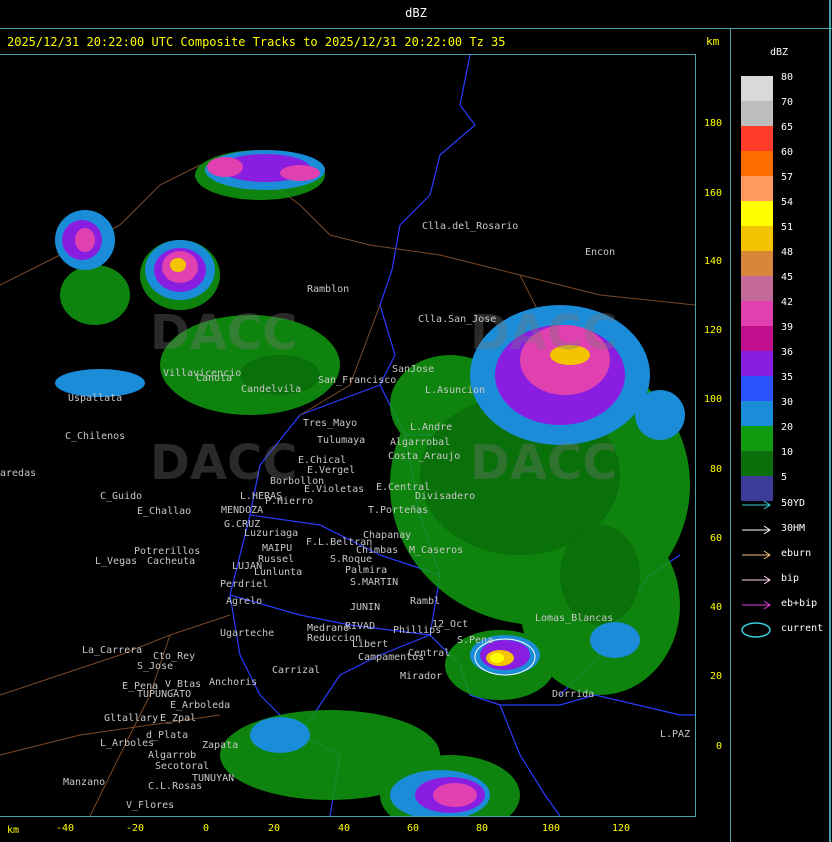  Describe the element at coordinates (787, 302) in the screenshot. I see `legend-level-label: 42` at that location.